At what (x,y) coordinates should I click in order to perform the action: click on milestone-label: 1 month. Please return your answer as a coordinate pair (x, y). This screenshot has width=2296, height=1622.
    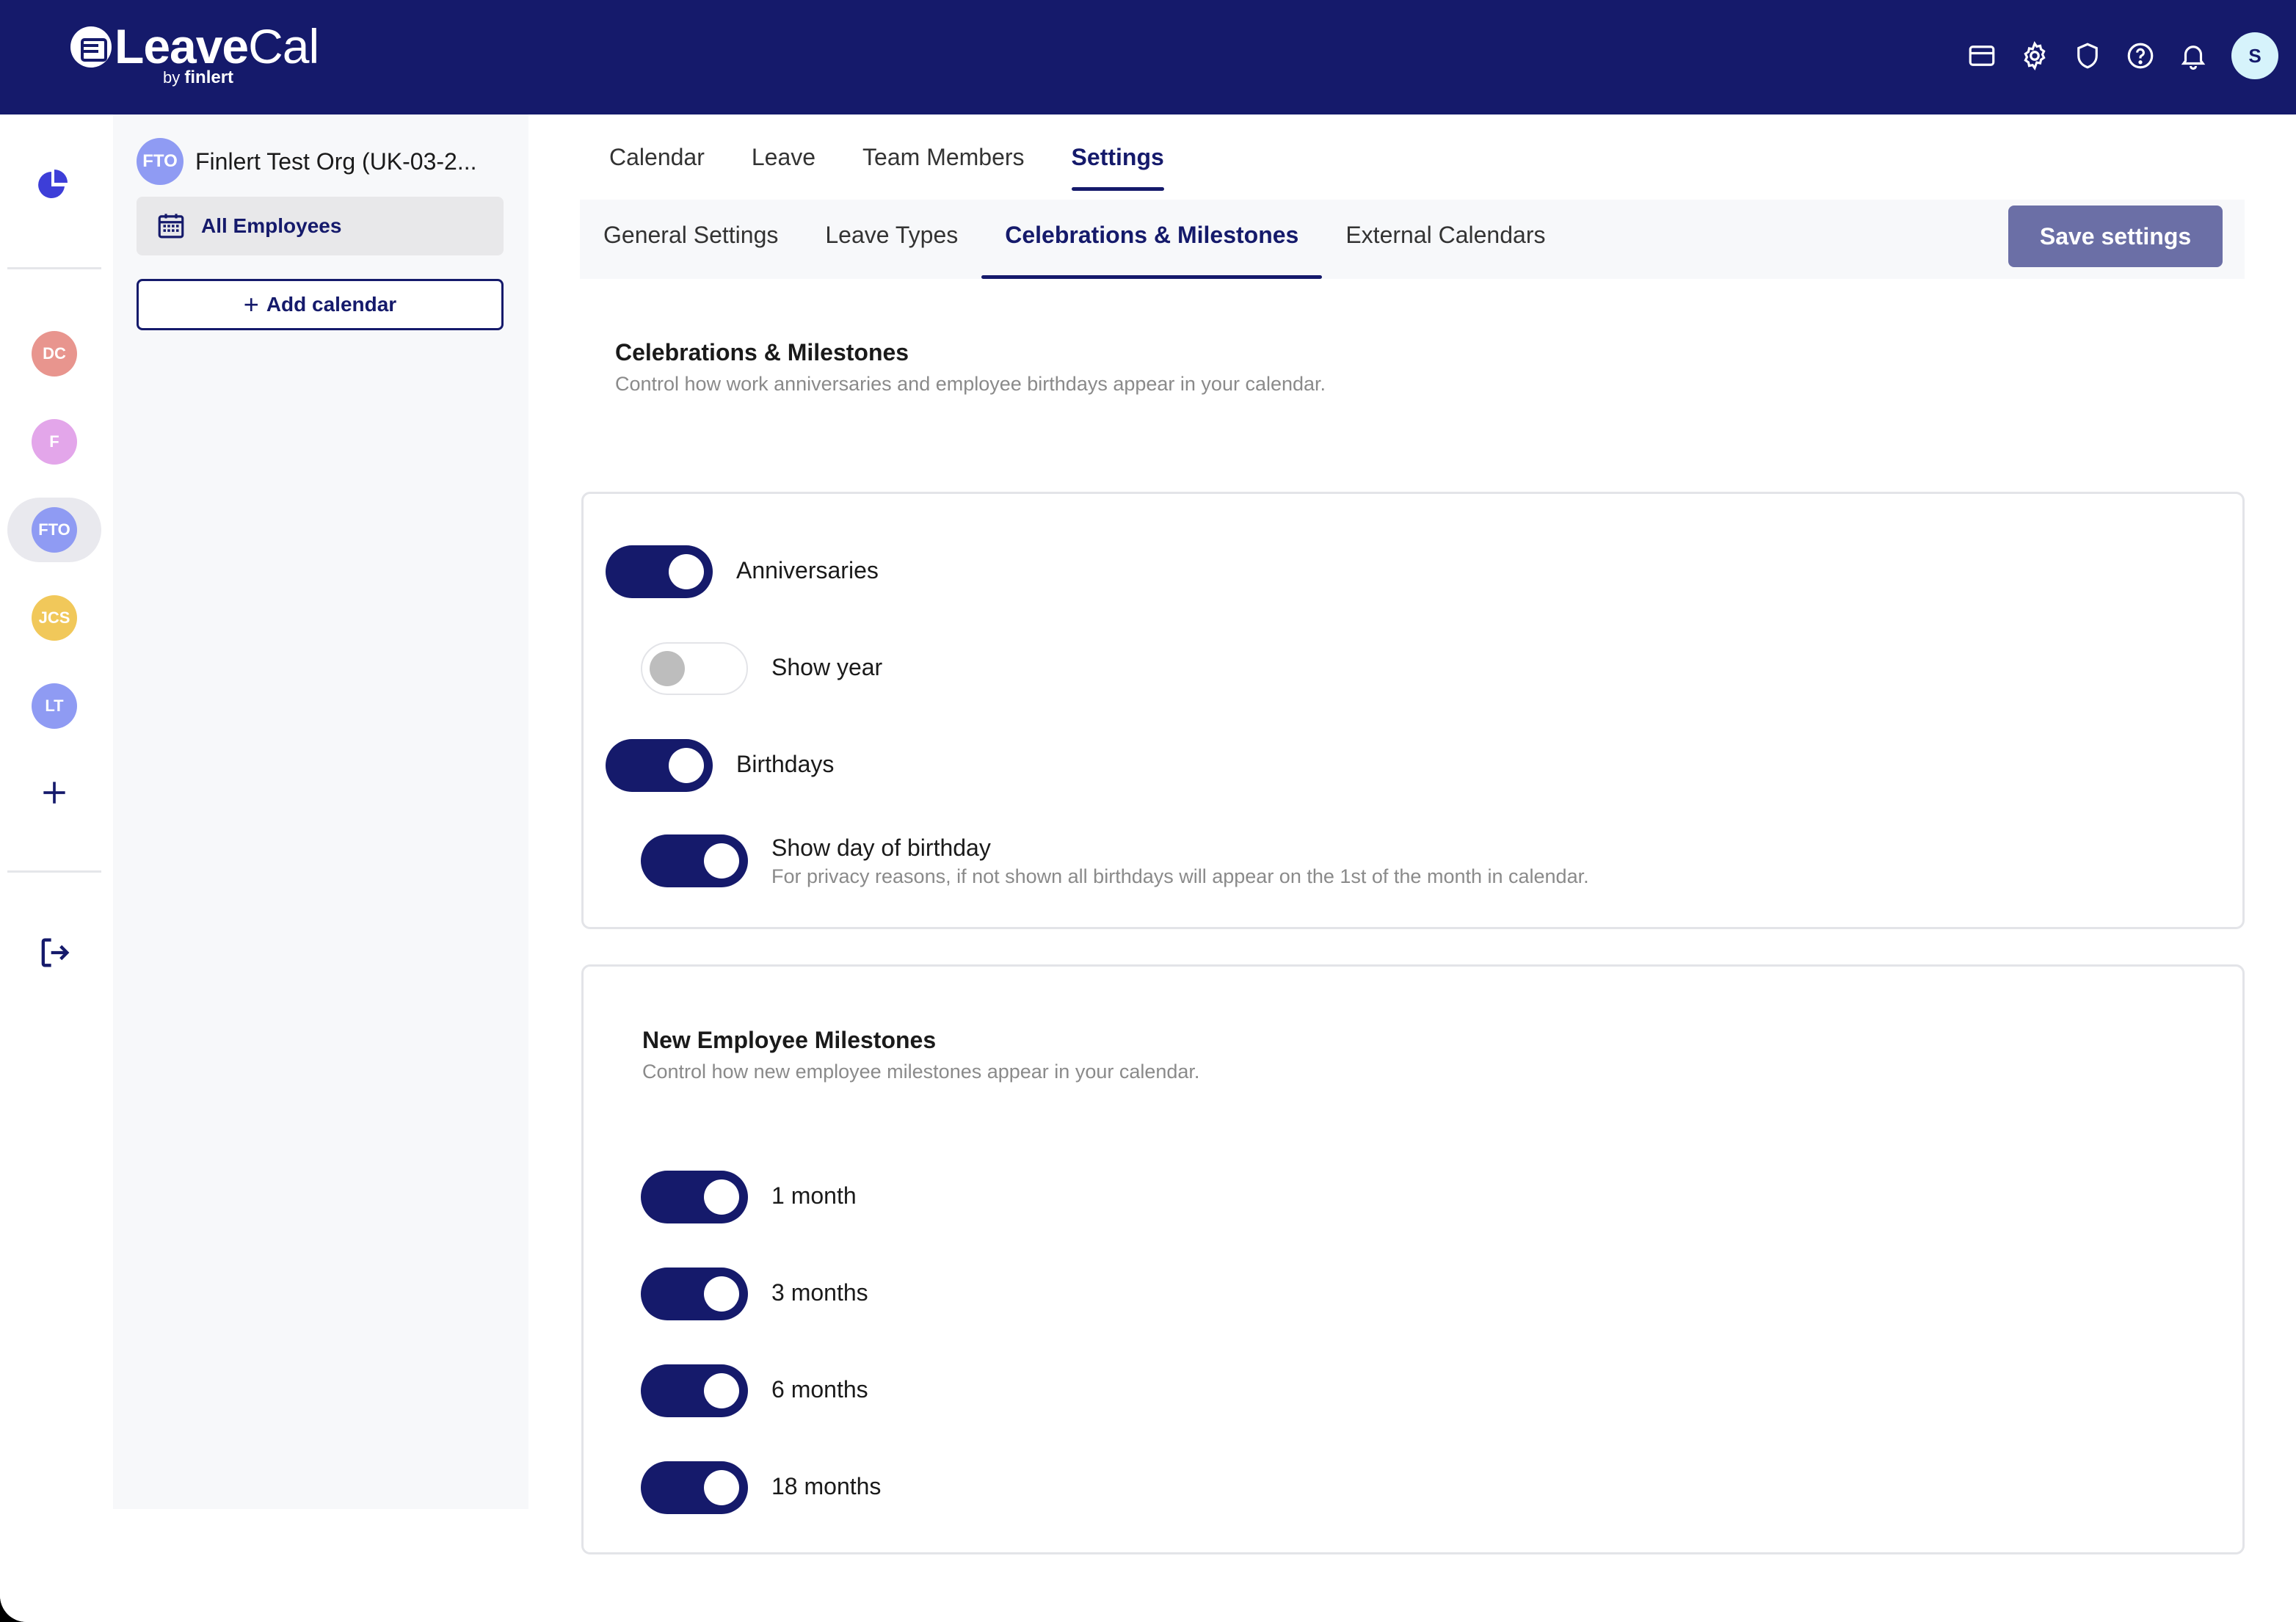
    Looking at the image, I should click on (814, 1195).